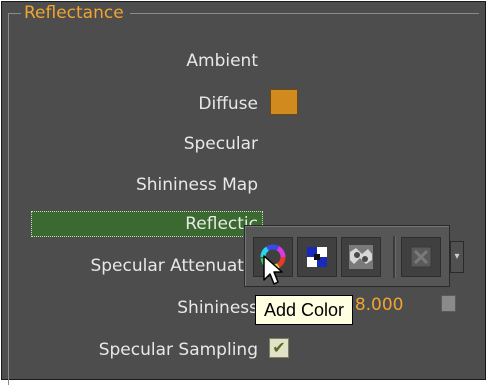 The height and width of the screenshot is (385, 489). I want to click on delete-icon, so click(421, 257).